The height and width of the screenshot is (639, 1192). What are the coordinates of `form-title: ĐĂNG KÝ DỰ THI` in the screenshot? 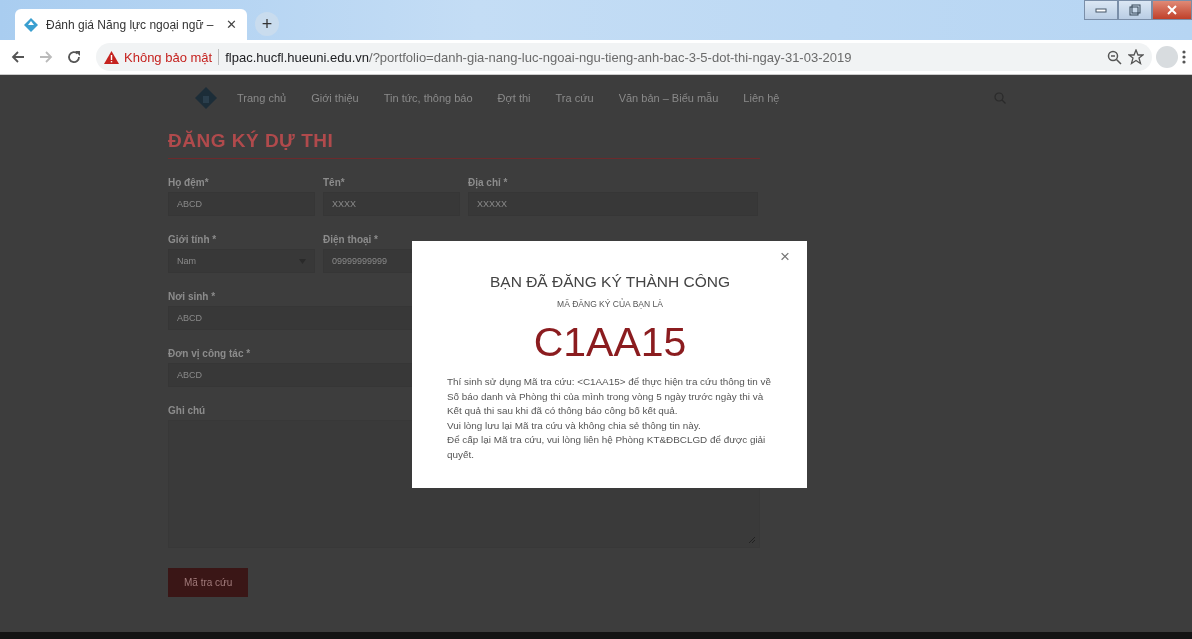 It's located at (464, 144).